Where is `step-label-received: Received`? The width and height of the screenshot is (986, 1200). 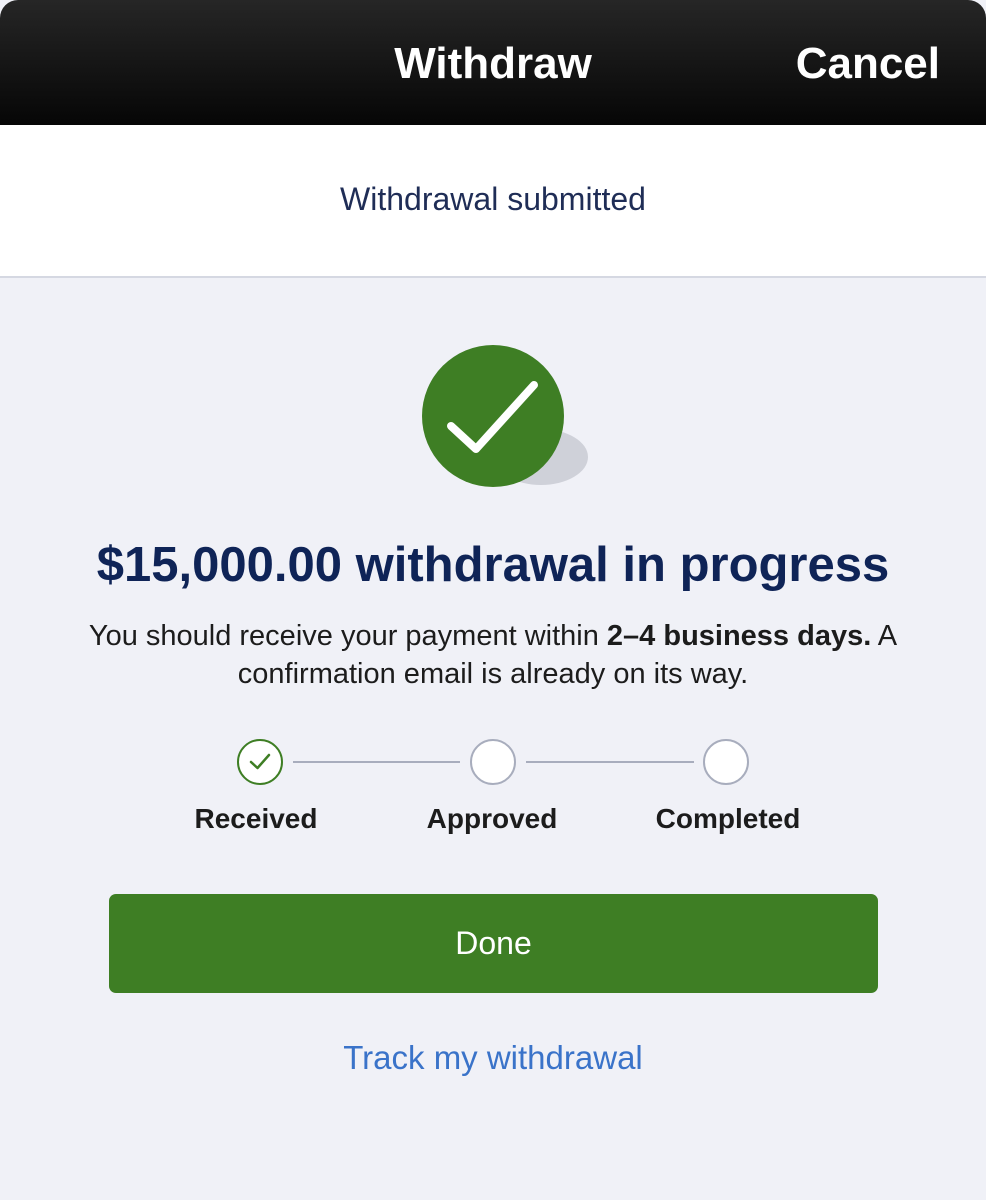 step-label-received: Received is located at coordinates (256, 818).